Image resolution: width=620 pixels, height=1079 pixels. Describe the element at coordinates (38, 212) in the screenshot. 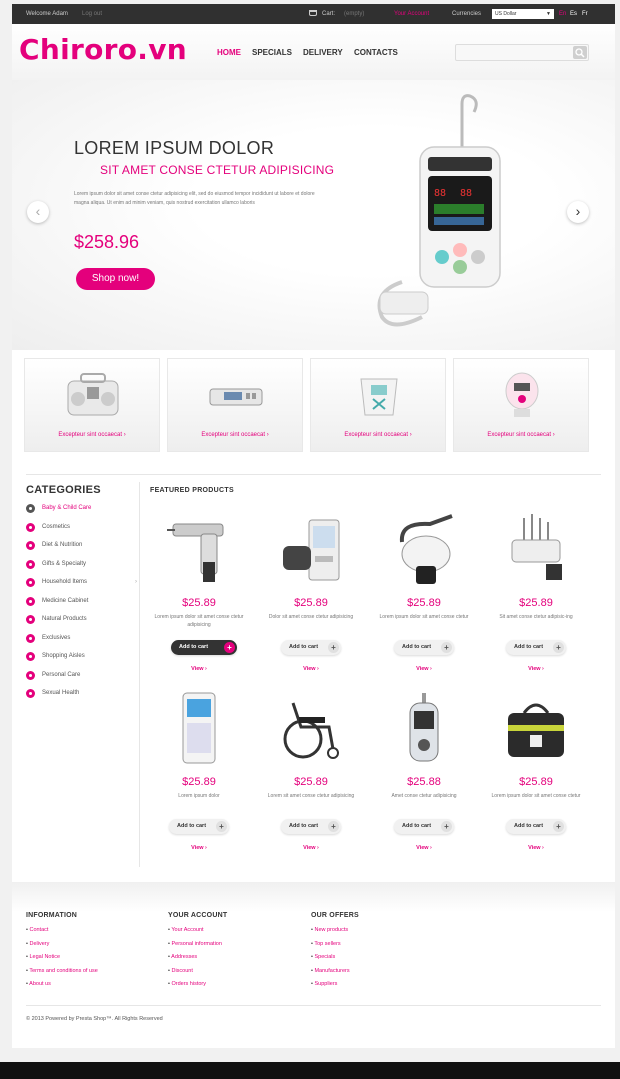

I see `slider-prev-button: ‹` at that location.